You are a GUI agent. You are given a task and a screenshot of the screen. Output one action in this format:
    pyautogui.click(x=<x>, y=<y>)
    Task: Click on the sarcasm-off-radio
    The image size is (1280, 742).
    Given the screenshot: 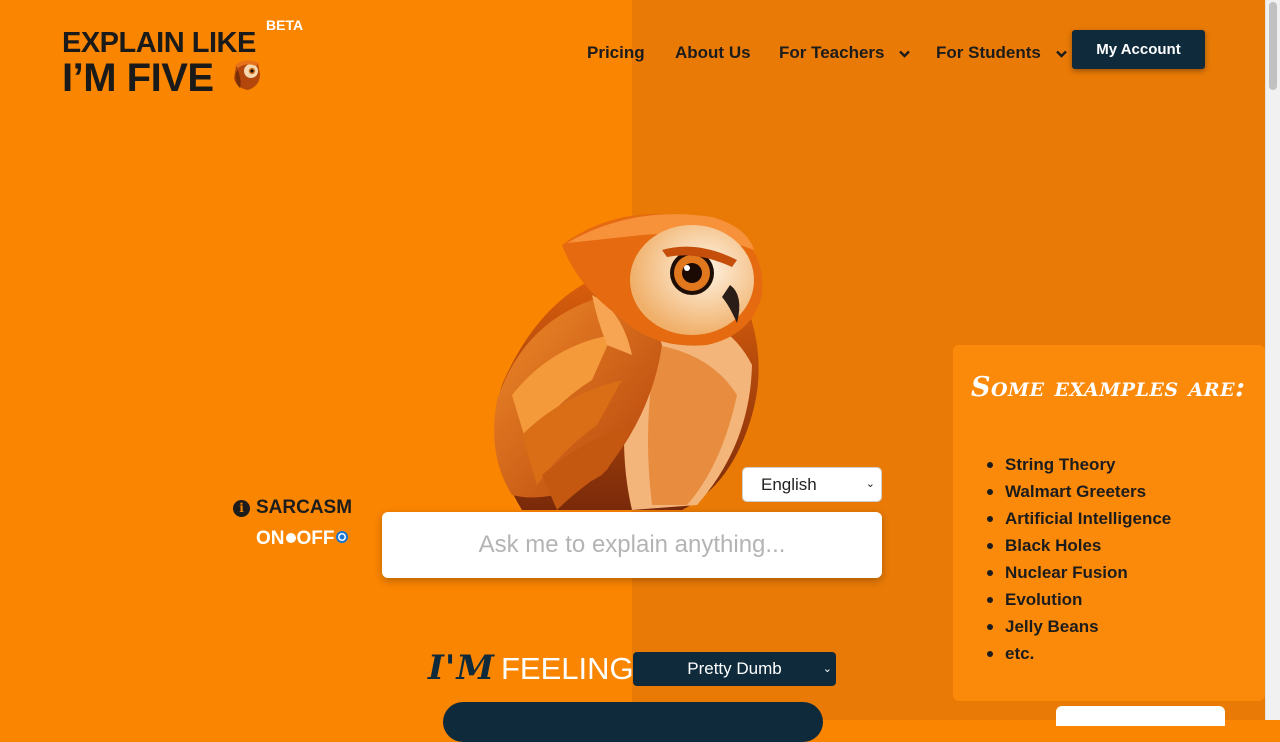 What is the action you would take?
    pyautogui.click(x=341, y=537)
    